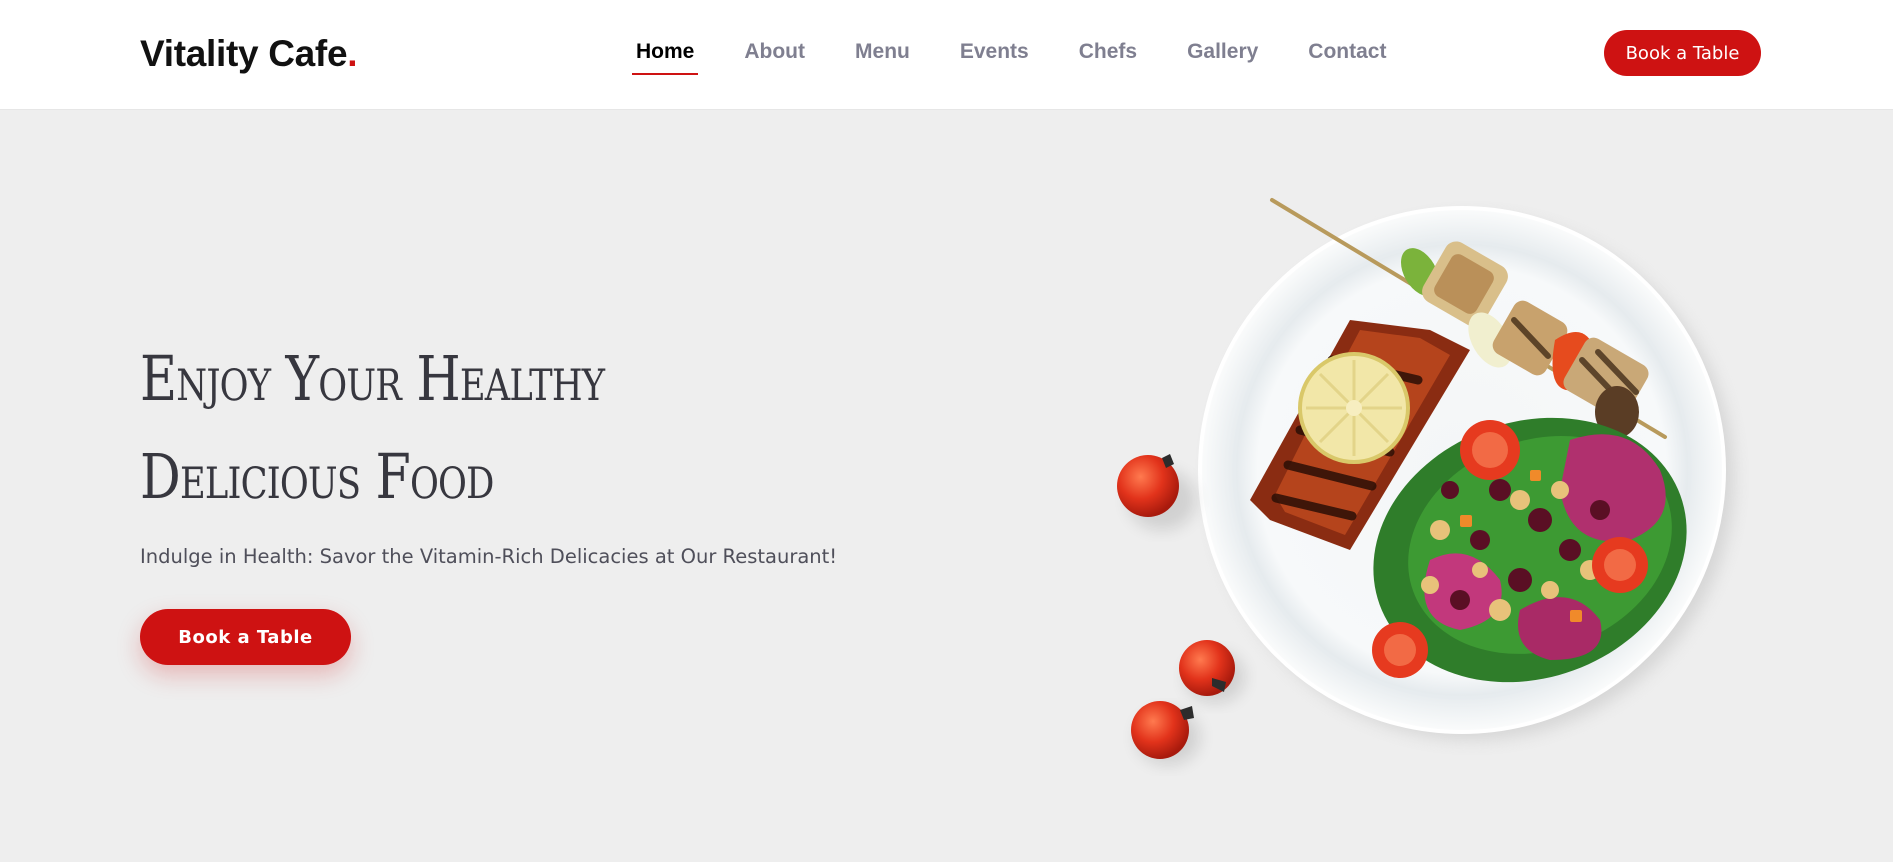 Image resolution: width=1893 pixels, height=862 pixels. Describe the element at coordinates (665, 56) in the screenshot. I see `nav-item-home: Home` at that location.